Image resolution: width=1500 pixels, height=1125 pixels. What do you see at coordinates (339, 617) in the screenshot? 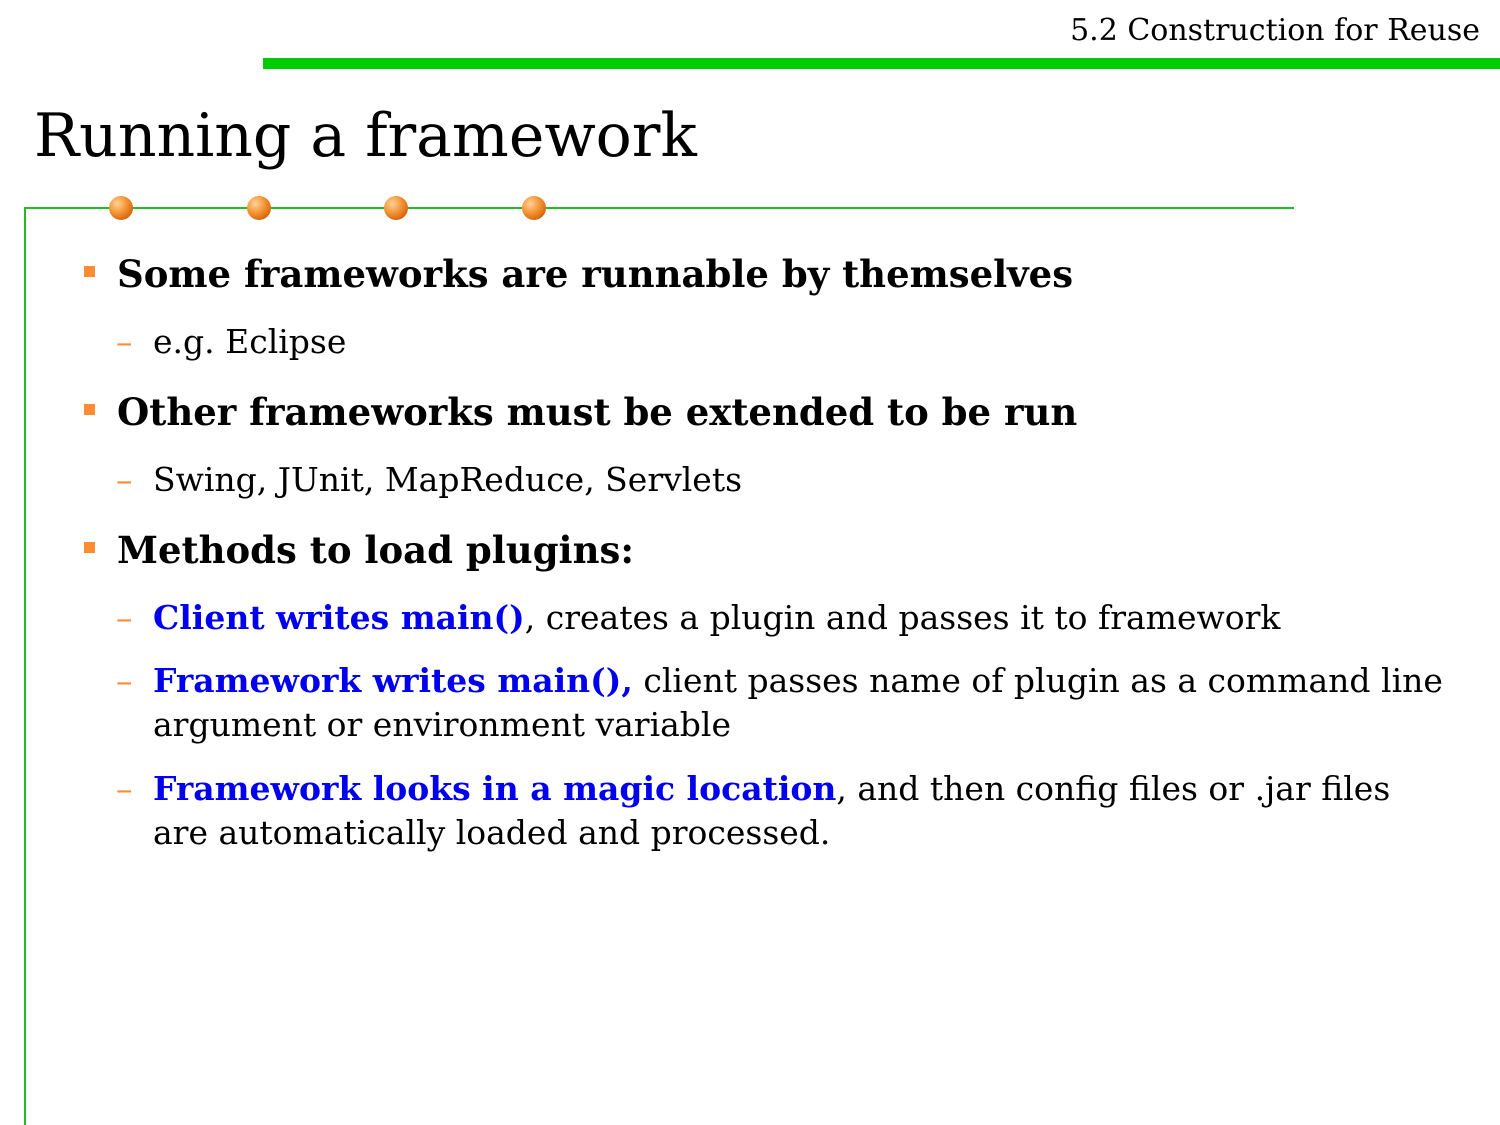
I see `highlight-text: Client writes main()` at bounding box center [339, 617].